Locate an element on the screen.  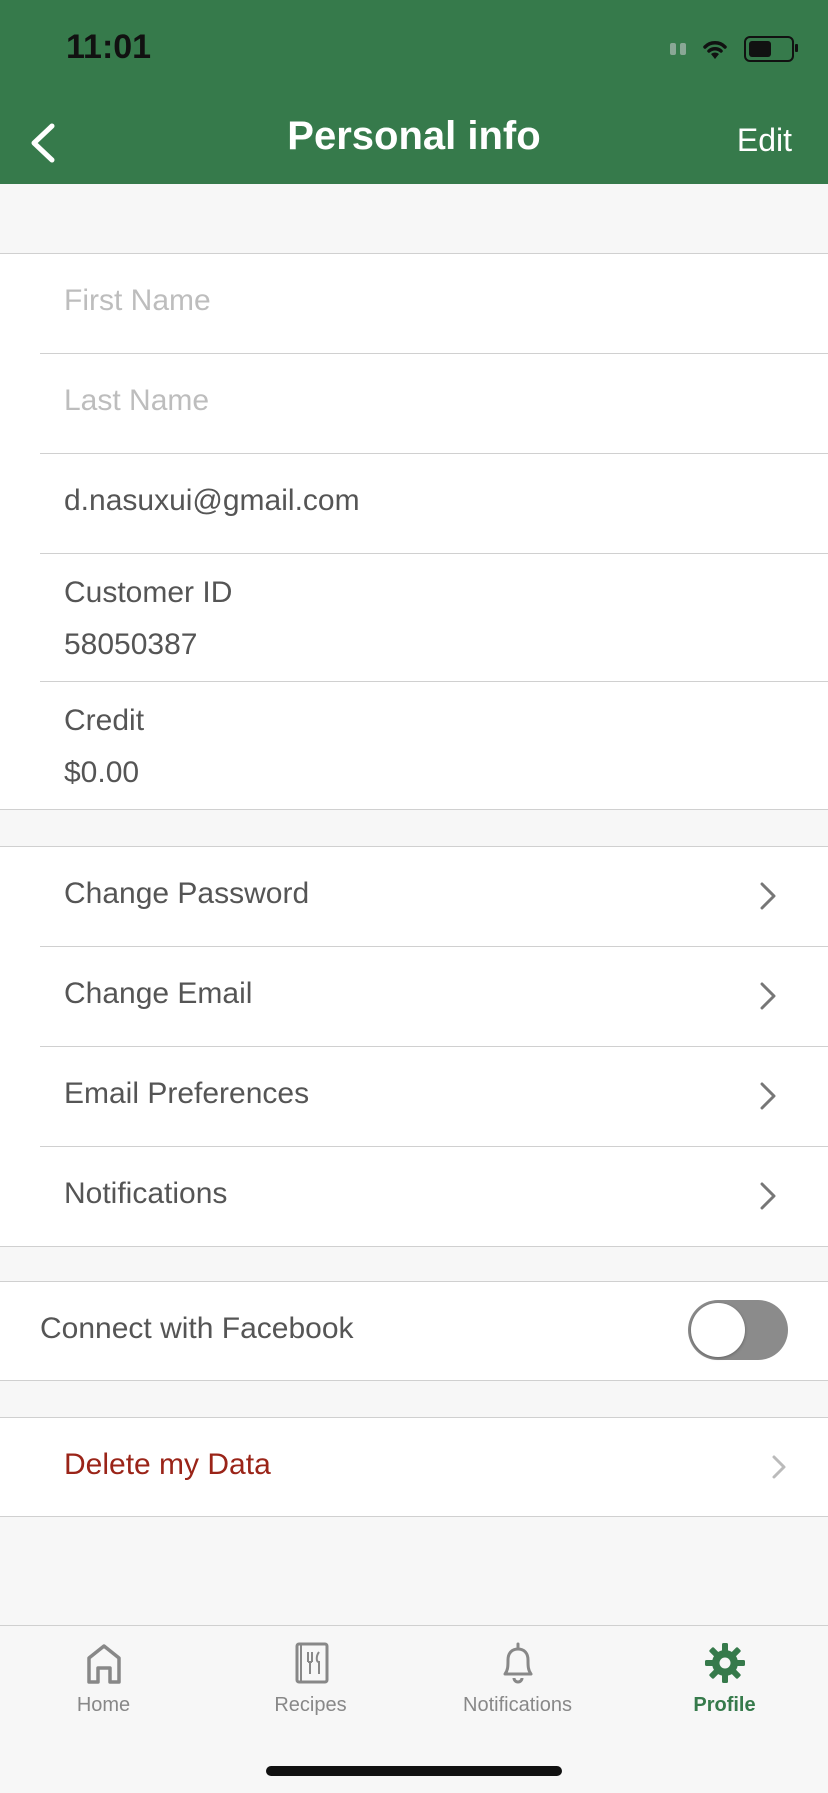
first-name-field: First Name is located at coordinates (434, 304).